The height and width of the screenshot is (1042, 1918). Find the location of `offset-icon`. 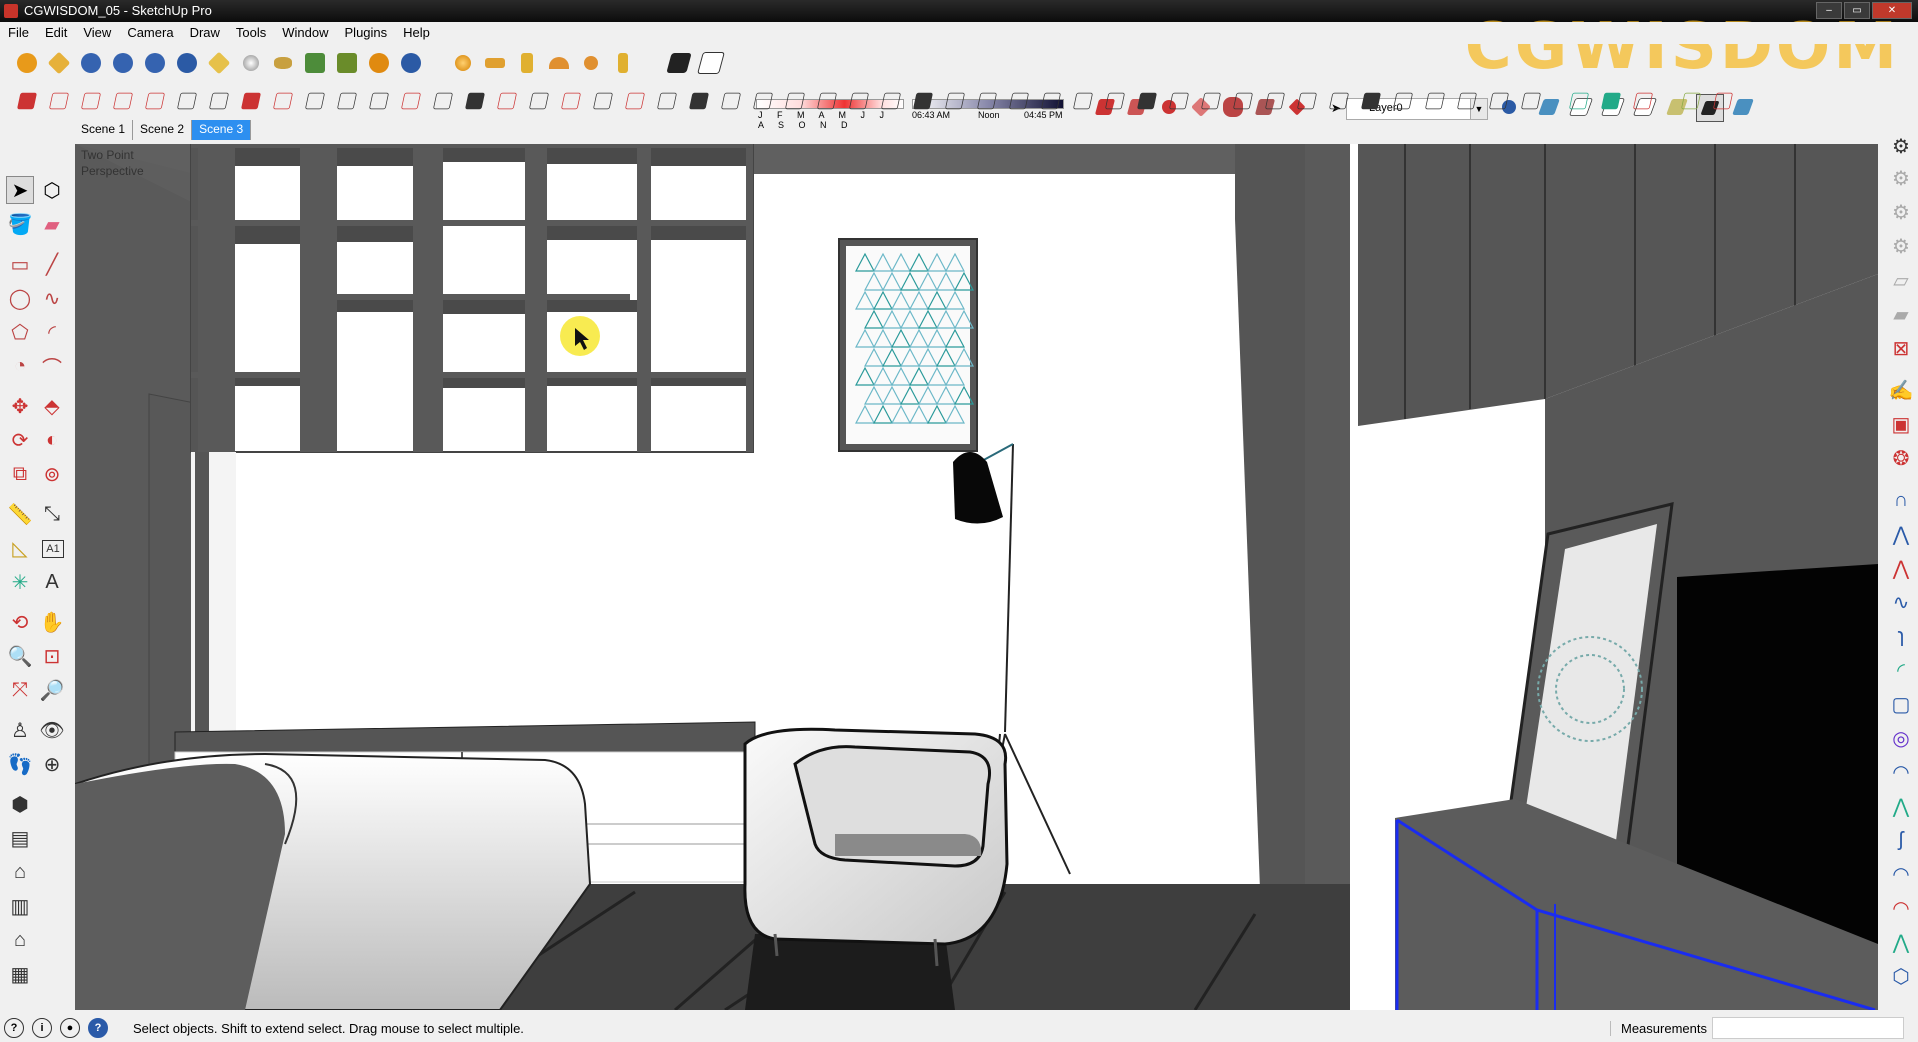

offset-icon is located at coordinates (987, 101).